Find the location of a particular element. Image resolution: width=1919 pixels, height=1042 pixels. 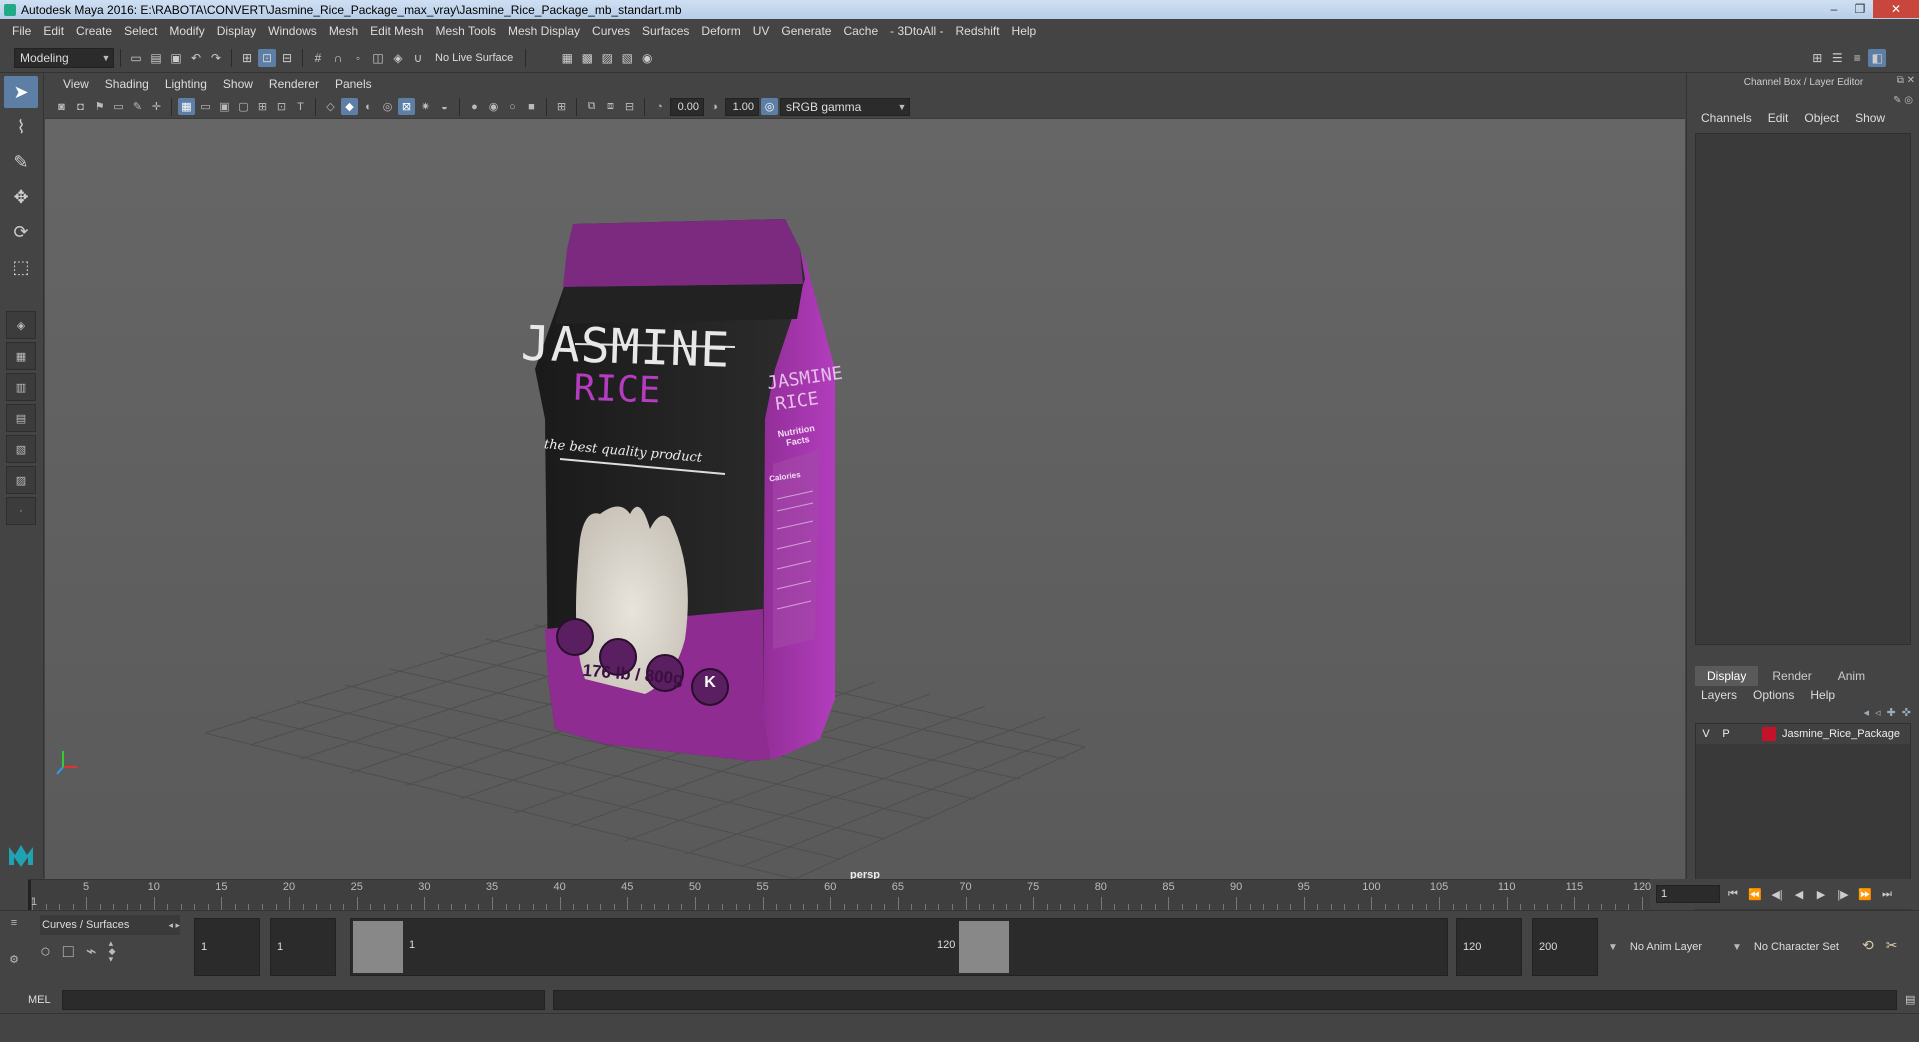

select-tool-icon: ➤ is located at coordinates (21, 92).